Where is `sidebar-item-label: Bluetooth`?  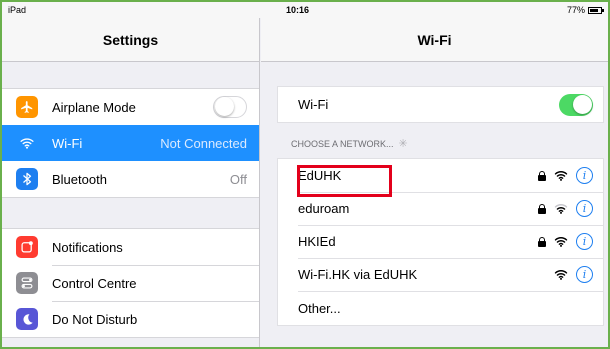
sidebar-item-label: Bluetooth is located at coordinates (79, 179).